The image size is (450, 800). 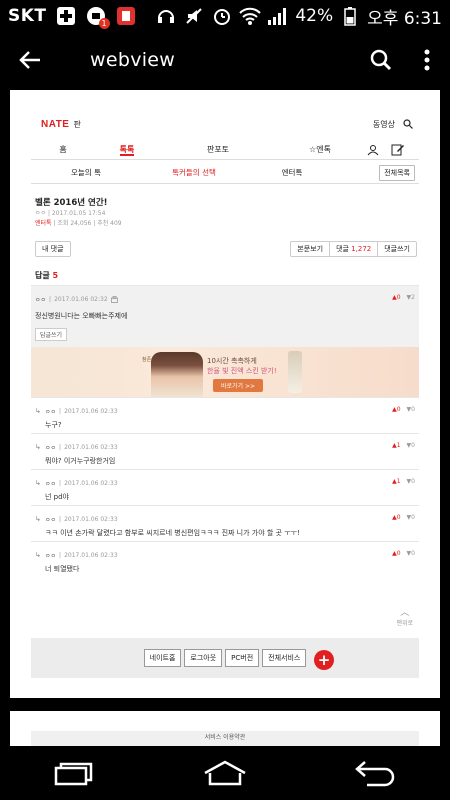 I want to click on app-notification-icon: 1, so click(x=97, y=17).